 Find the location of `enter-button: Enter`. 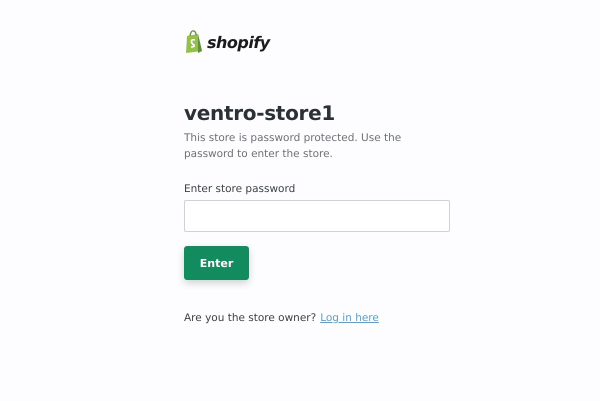

enter-button: Enter is located at coordinates (216, 263).